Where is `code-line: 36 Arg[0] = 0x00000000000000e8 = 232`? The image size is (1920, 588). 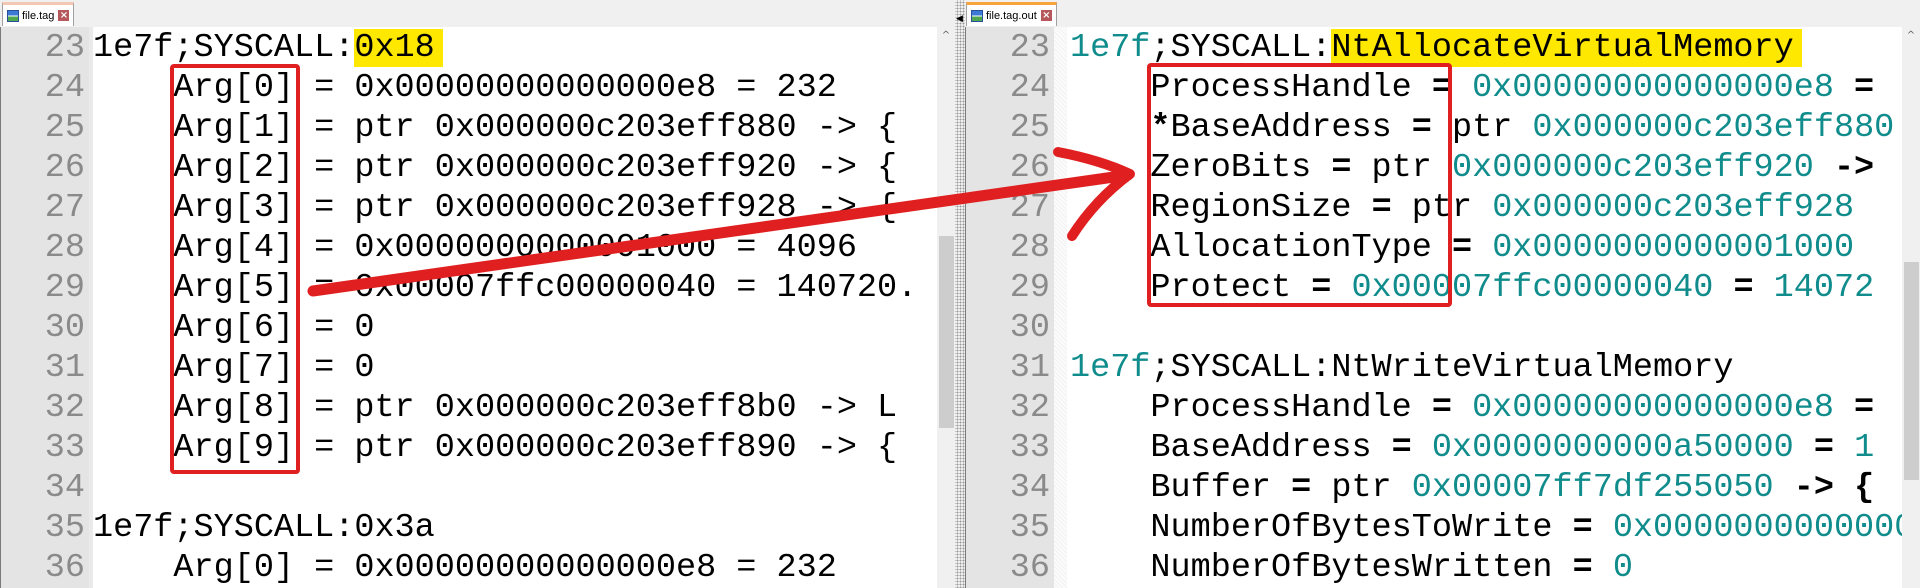
code-line: 36 Arg[0] = 0x00000000000000e8 = 232 is located at coordinates (469, 568).